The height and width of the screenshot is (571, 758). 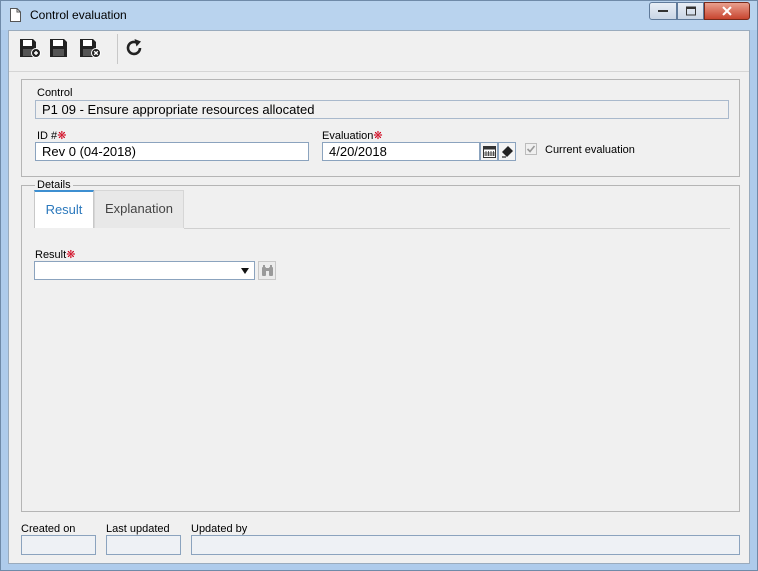 I want to click on result-label-text: Result, so click(x=51, y=255).